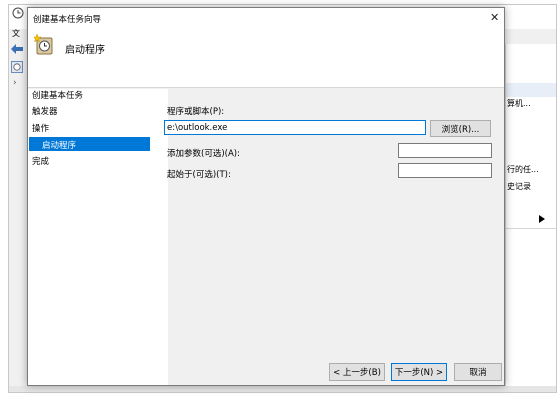 The width and height of the screenshot is (559, 399). What do you see at coordinates (15, 83) in the screenshot?
I see `tree-expand-icon: ›` at bounding box center [15, 83].